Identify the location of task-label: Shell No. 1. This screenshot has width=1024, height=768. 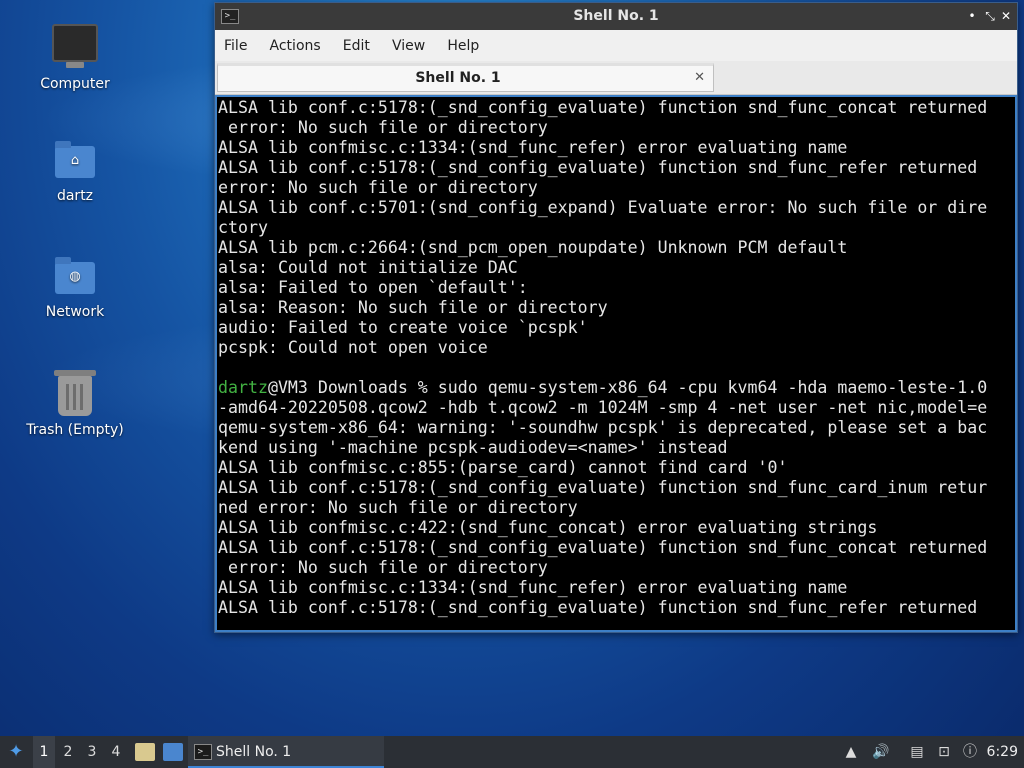
(254, 752).